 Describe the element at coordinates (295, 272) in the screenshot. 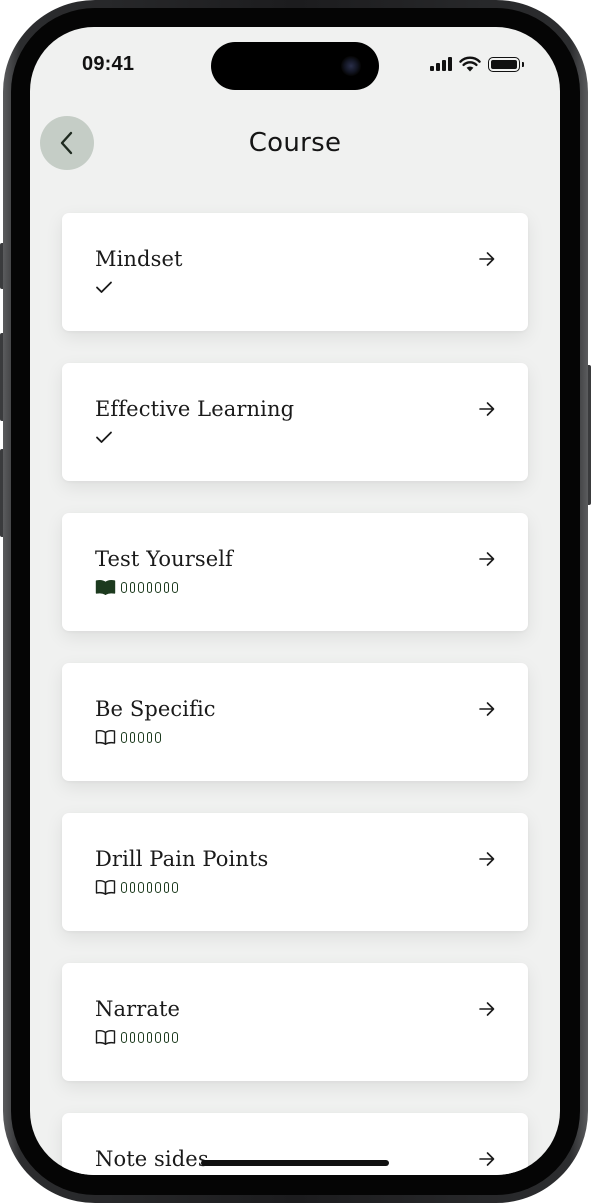

I see `course-card-mindset: Mindset` at that location.